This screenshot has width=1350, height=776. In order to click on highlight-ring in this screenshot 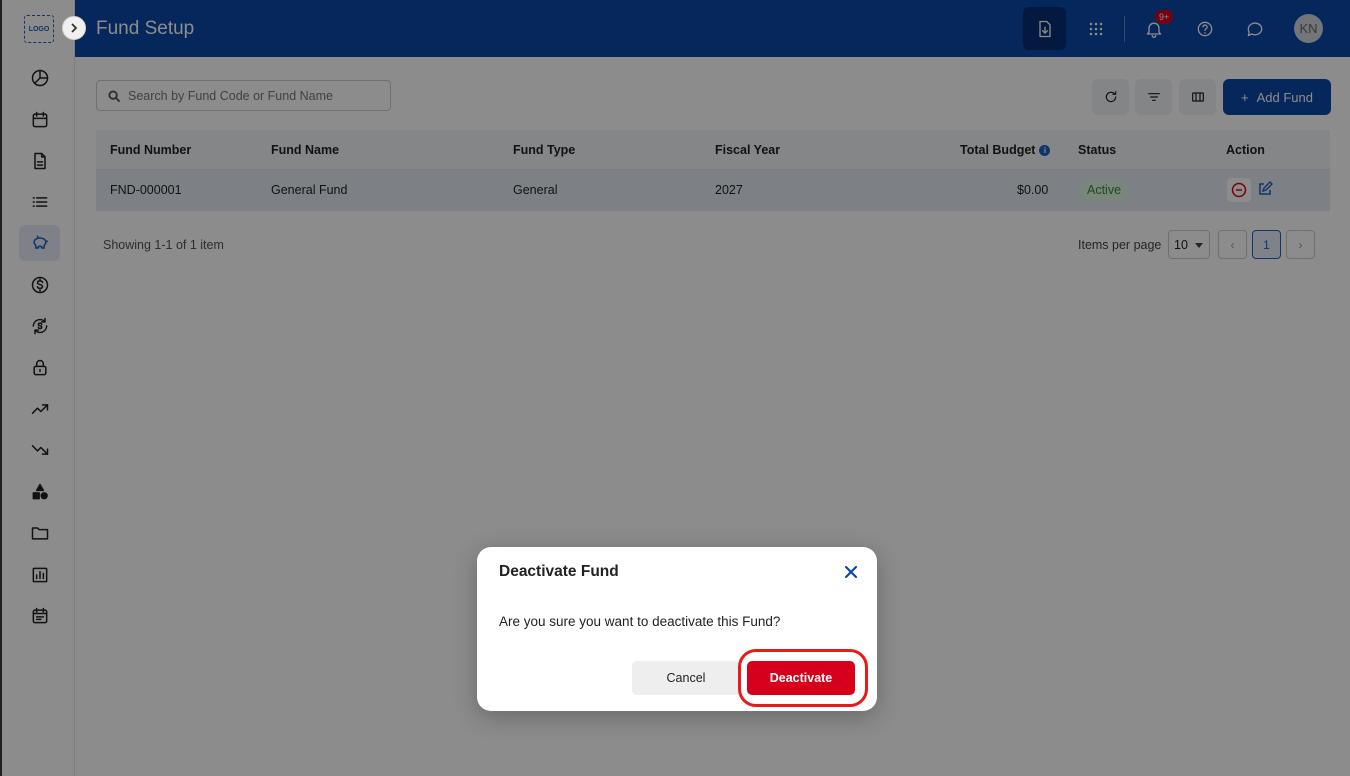, I will do `click(803, 678)`.